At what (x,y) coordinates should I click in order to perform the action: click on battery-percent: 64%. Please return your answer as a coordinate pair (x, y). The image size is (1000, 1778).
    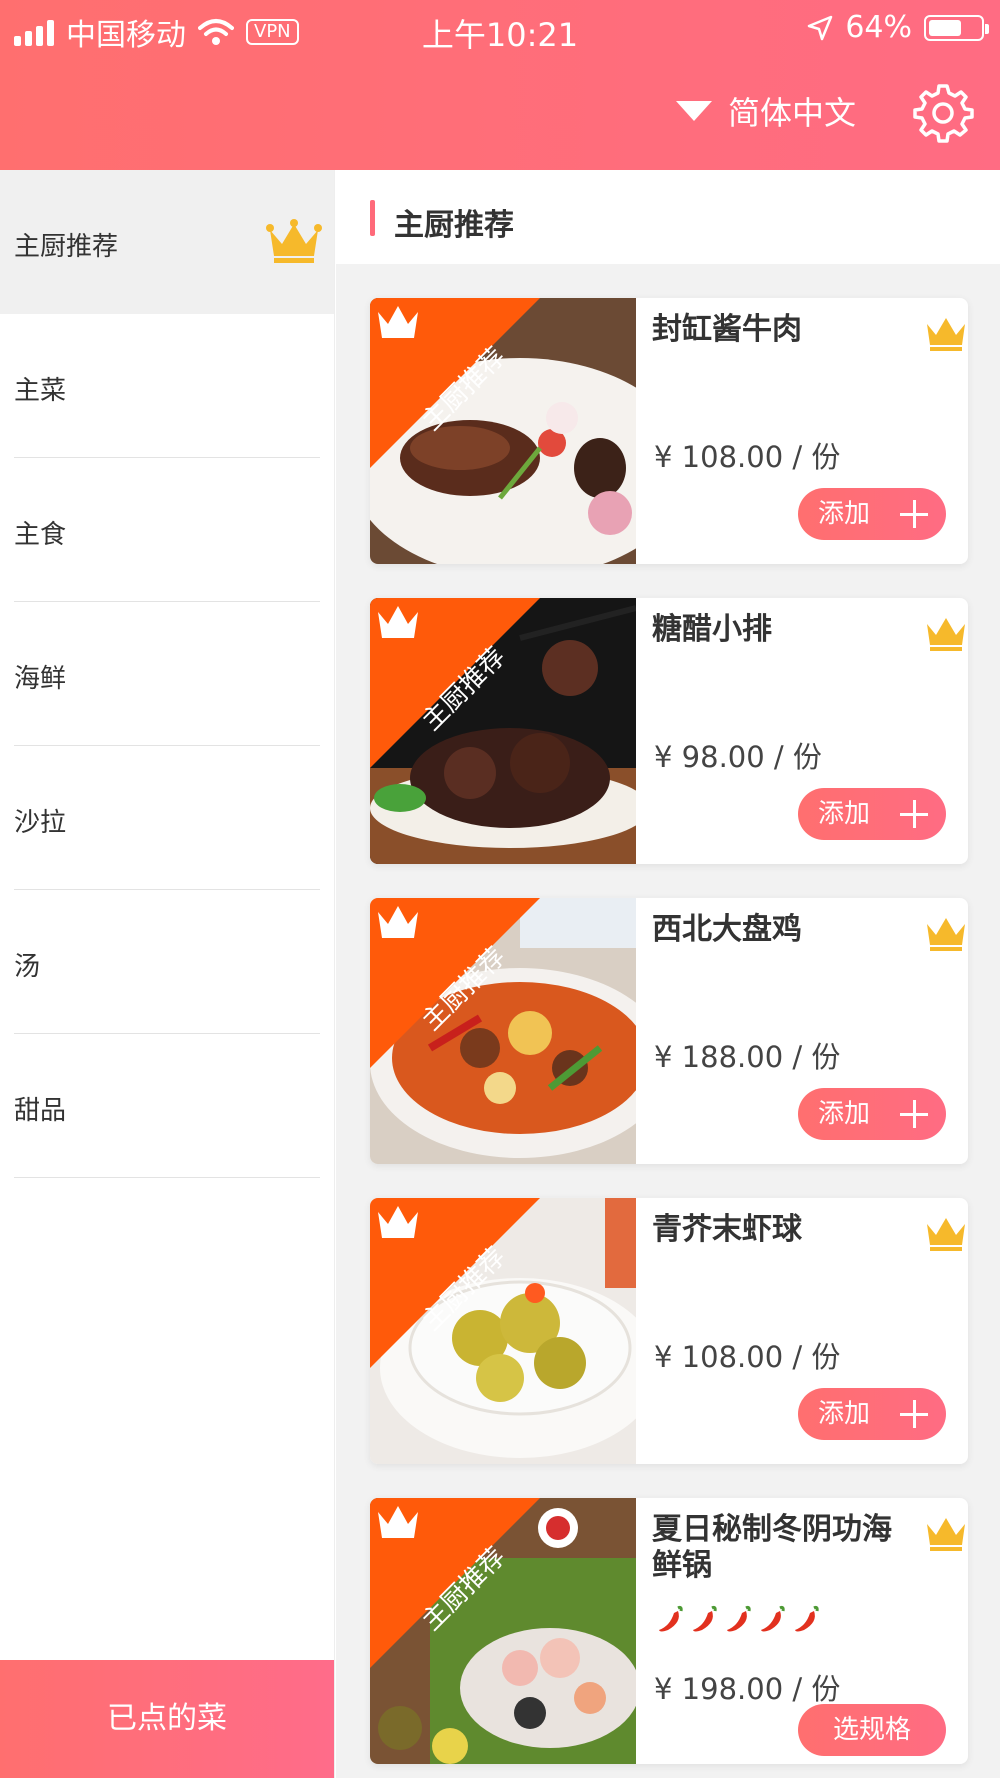
    Looking at the image, I should click on (878, 27).